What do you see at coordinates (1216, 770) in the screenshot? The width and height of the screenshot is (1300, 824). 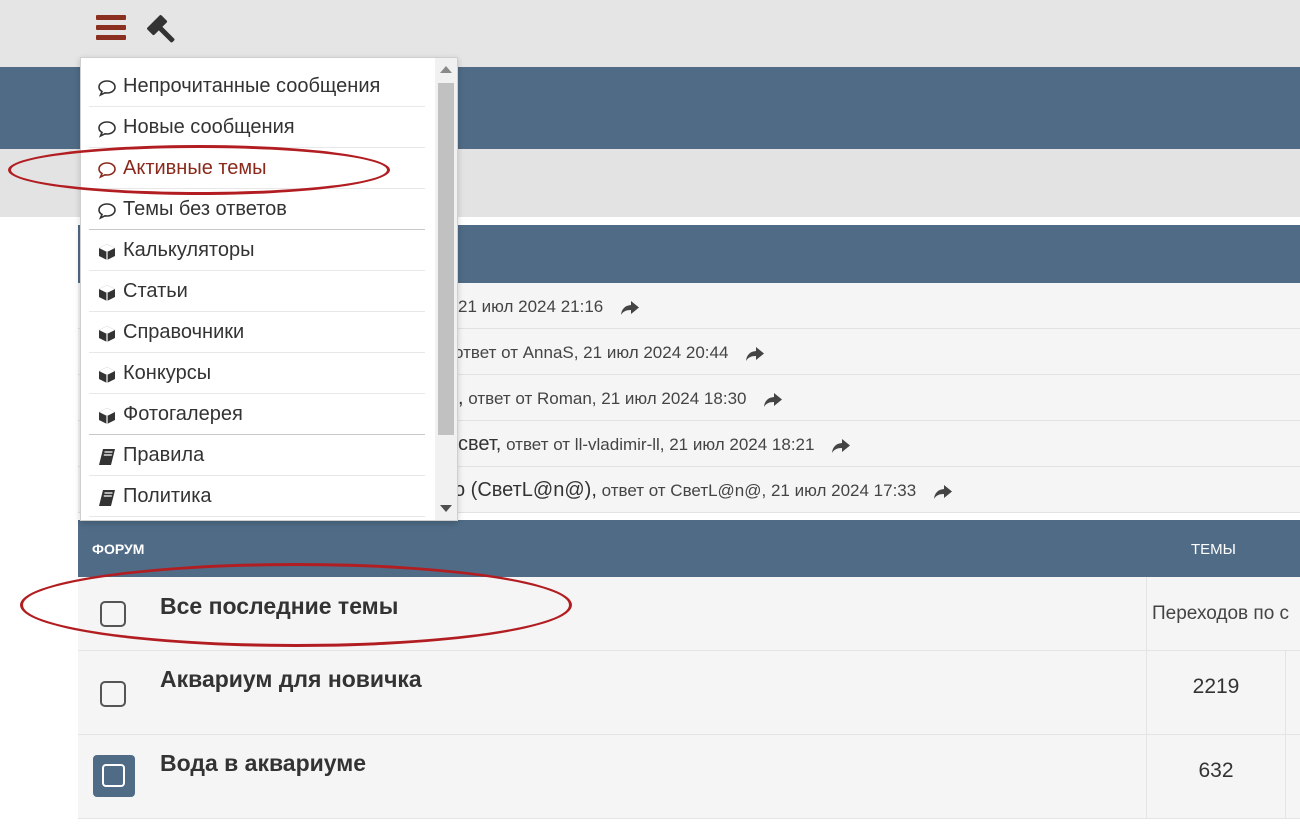 I see `forum-topic-count: 632` at bounding box center [1216, 770].